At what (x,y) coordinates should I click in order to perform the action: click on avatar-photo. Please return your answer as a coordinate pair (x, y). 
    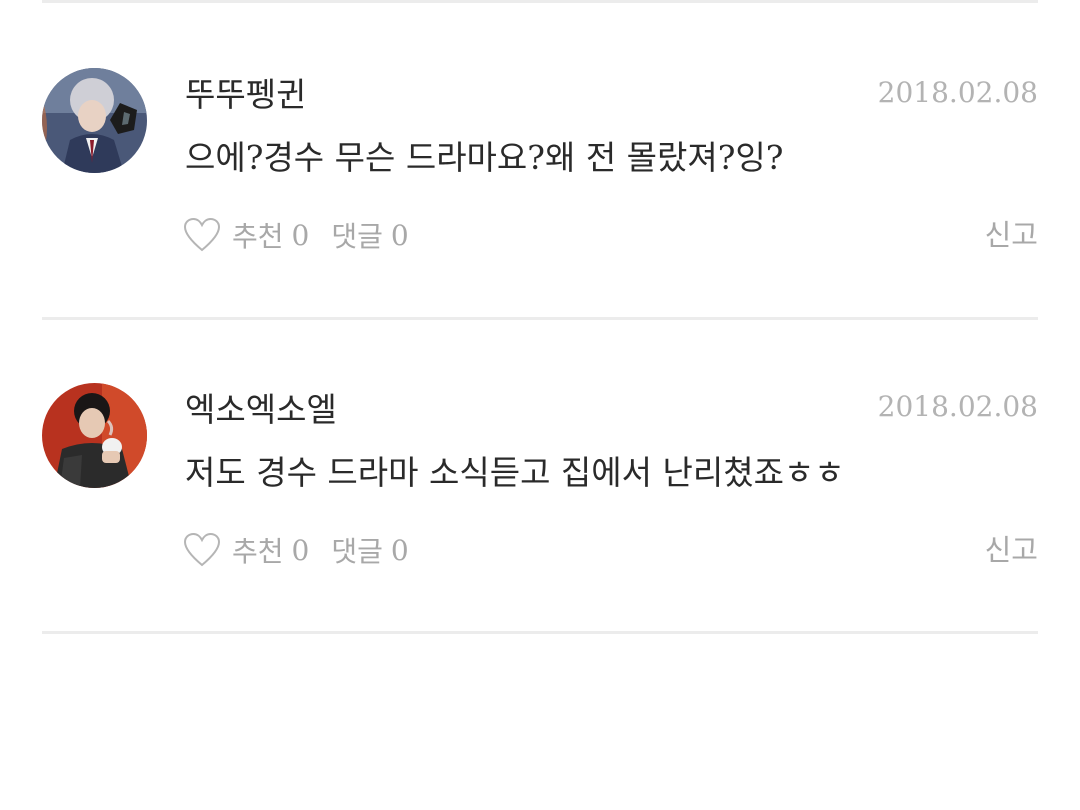
    Looking at the image, I should click on (94, 435).